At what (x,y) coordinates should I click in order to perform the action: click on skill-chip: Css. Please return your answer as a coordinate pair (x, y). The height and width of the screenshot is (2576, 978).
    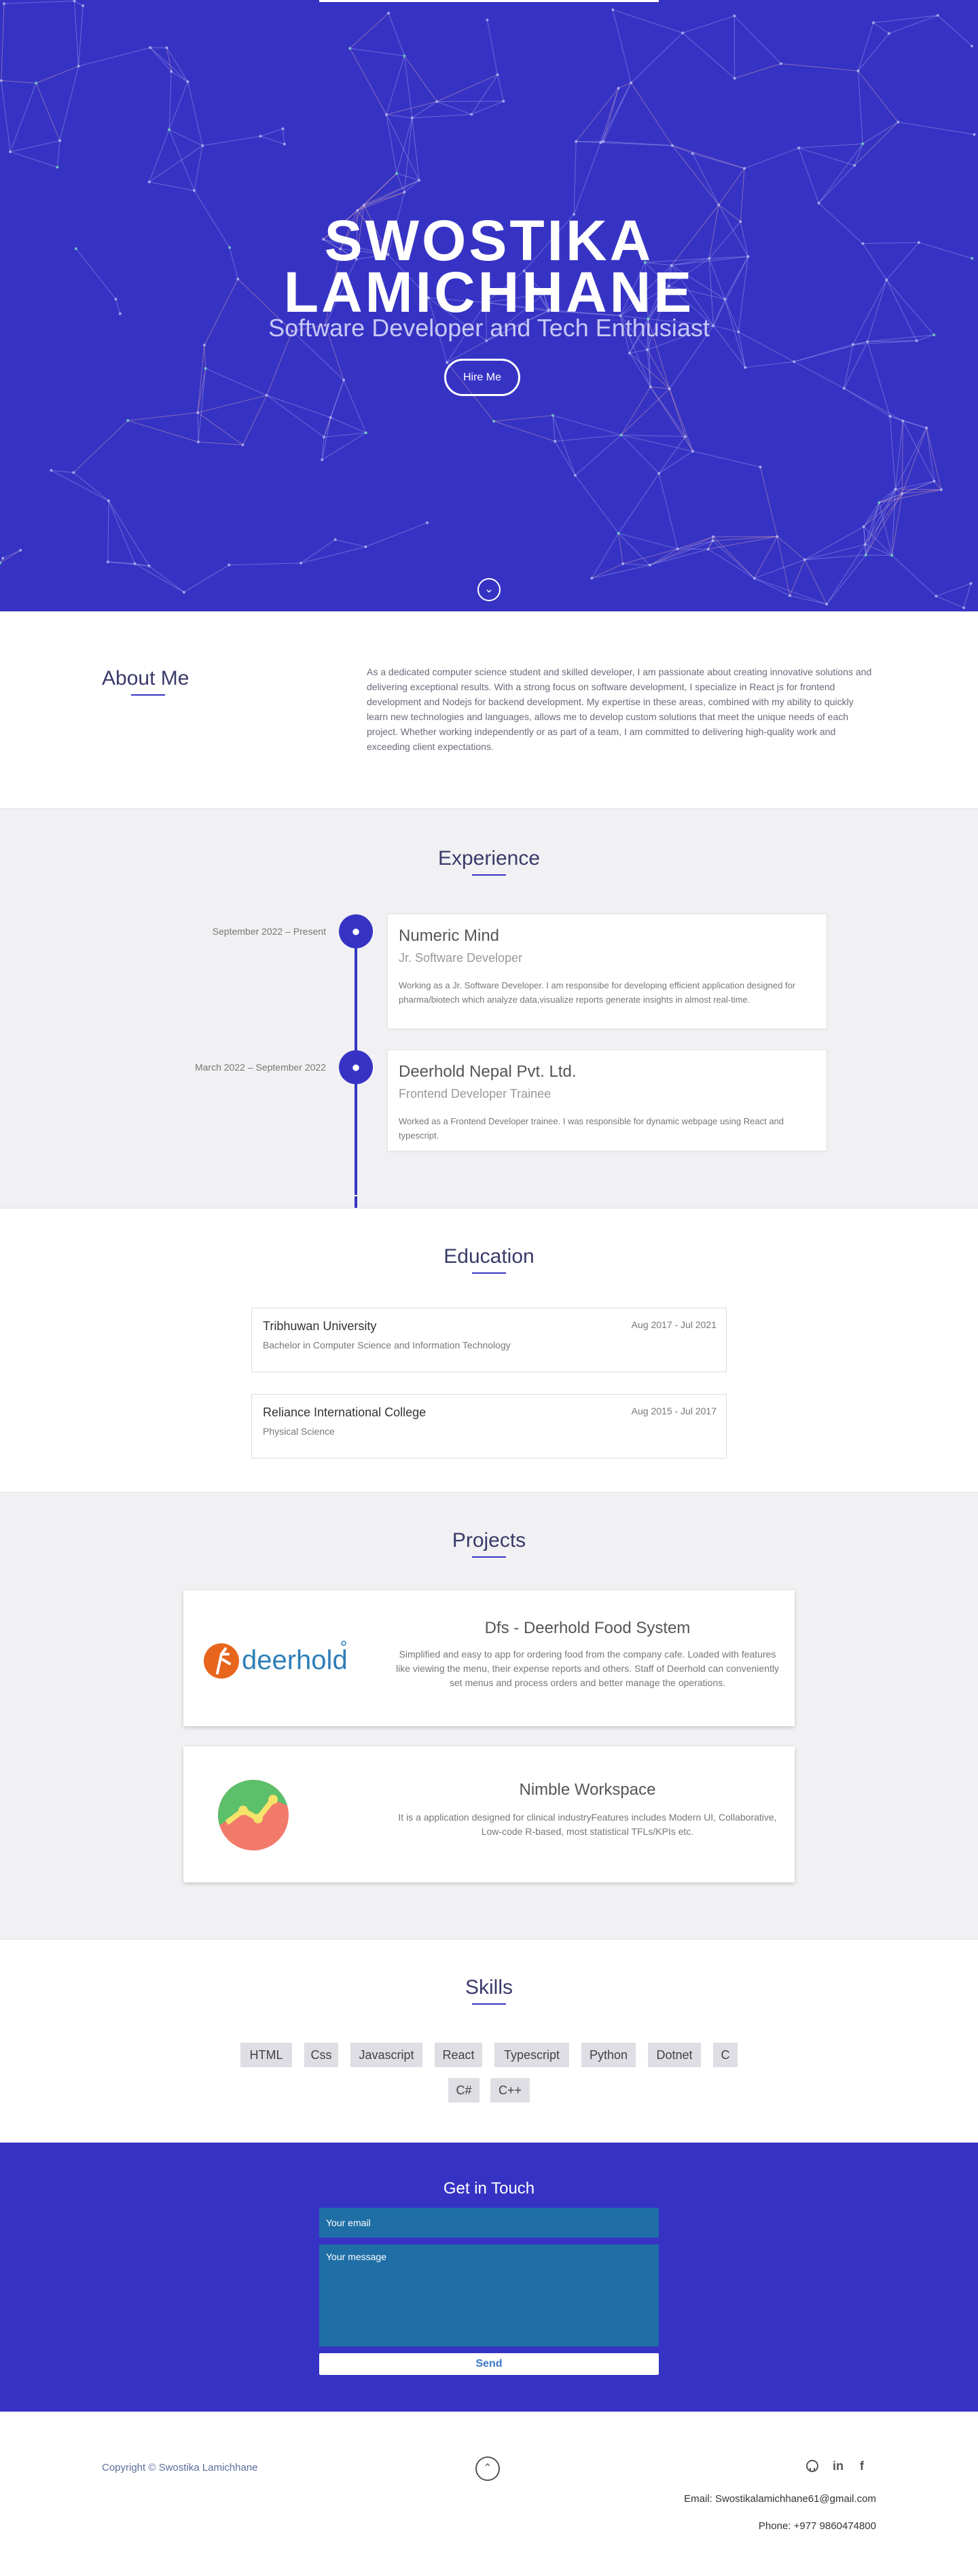
    Looking at the image, I should click on (321, 2055).